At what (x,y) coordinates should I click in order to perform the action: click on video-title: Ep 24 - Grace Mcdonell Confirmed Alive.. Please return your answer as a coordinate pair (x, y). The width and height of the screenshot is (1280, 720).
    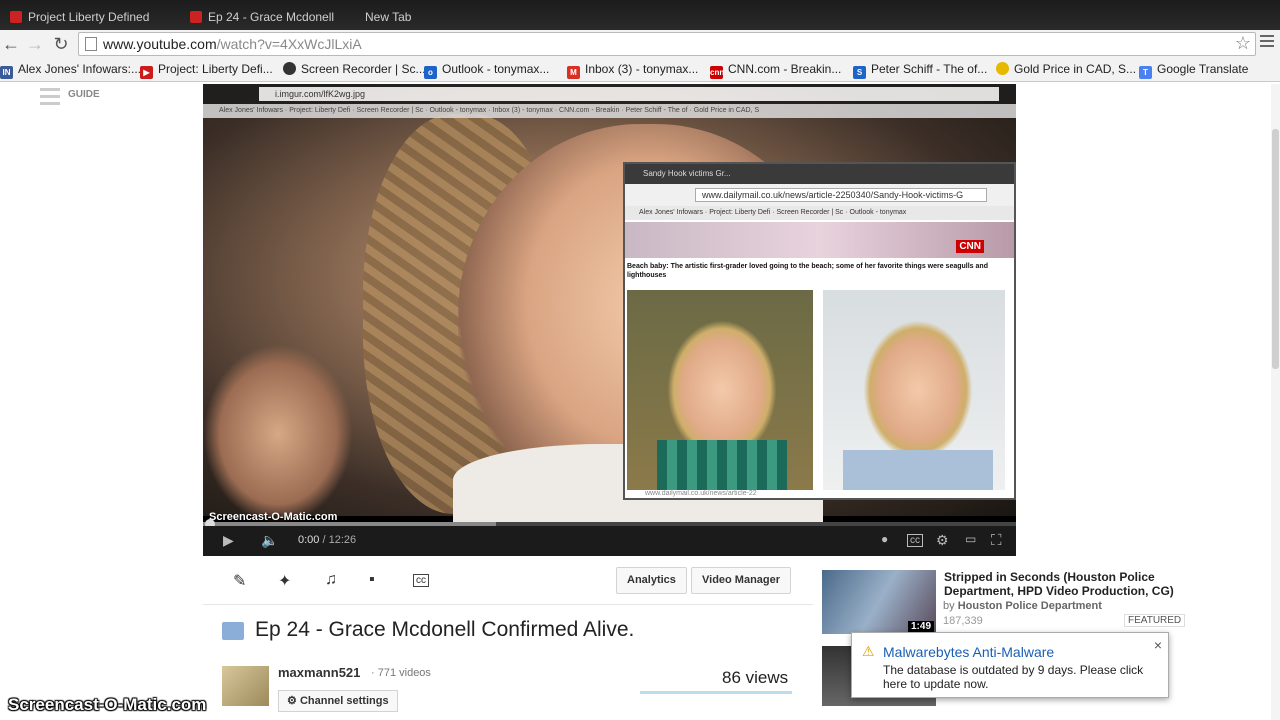
    Looking at the image, I should click on (445, 629).